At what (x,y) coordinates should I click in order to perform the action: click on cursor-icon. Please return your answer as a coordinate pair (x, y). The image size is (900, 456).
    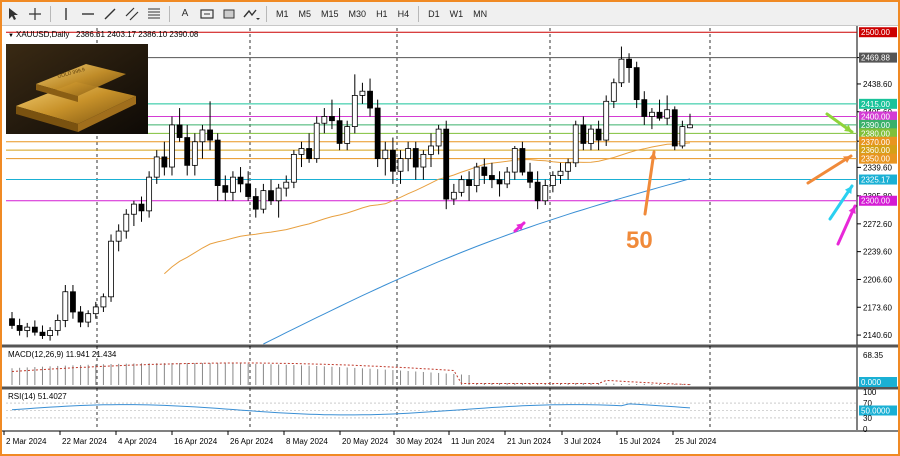
    Looking at the image, I should click on (13, 14).